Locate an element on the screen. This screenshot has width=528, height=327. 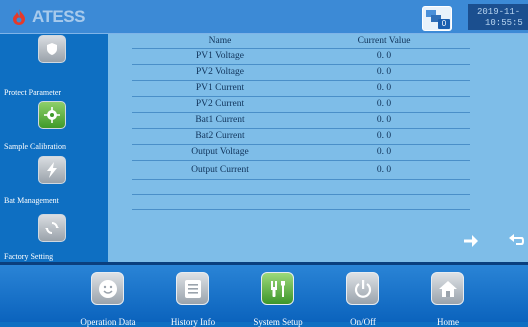
table-row: PV2 Voltage 0. 0 is located at coordinates (301, 73).